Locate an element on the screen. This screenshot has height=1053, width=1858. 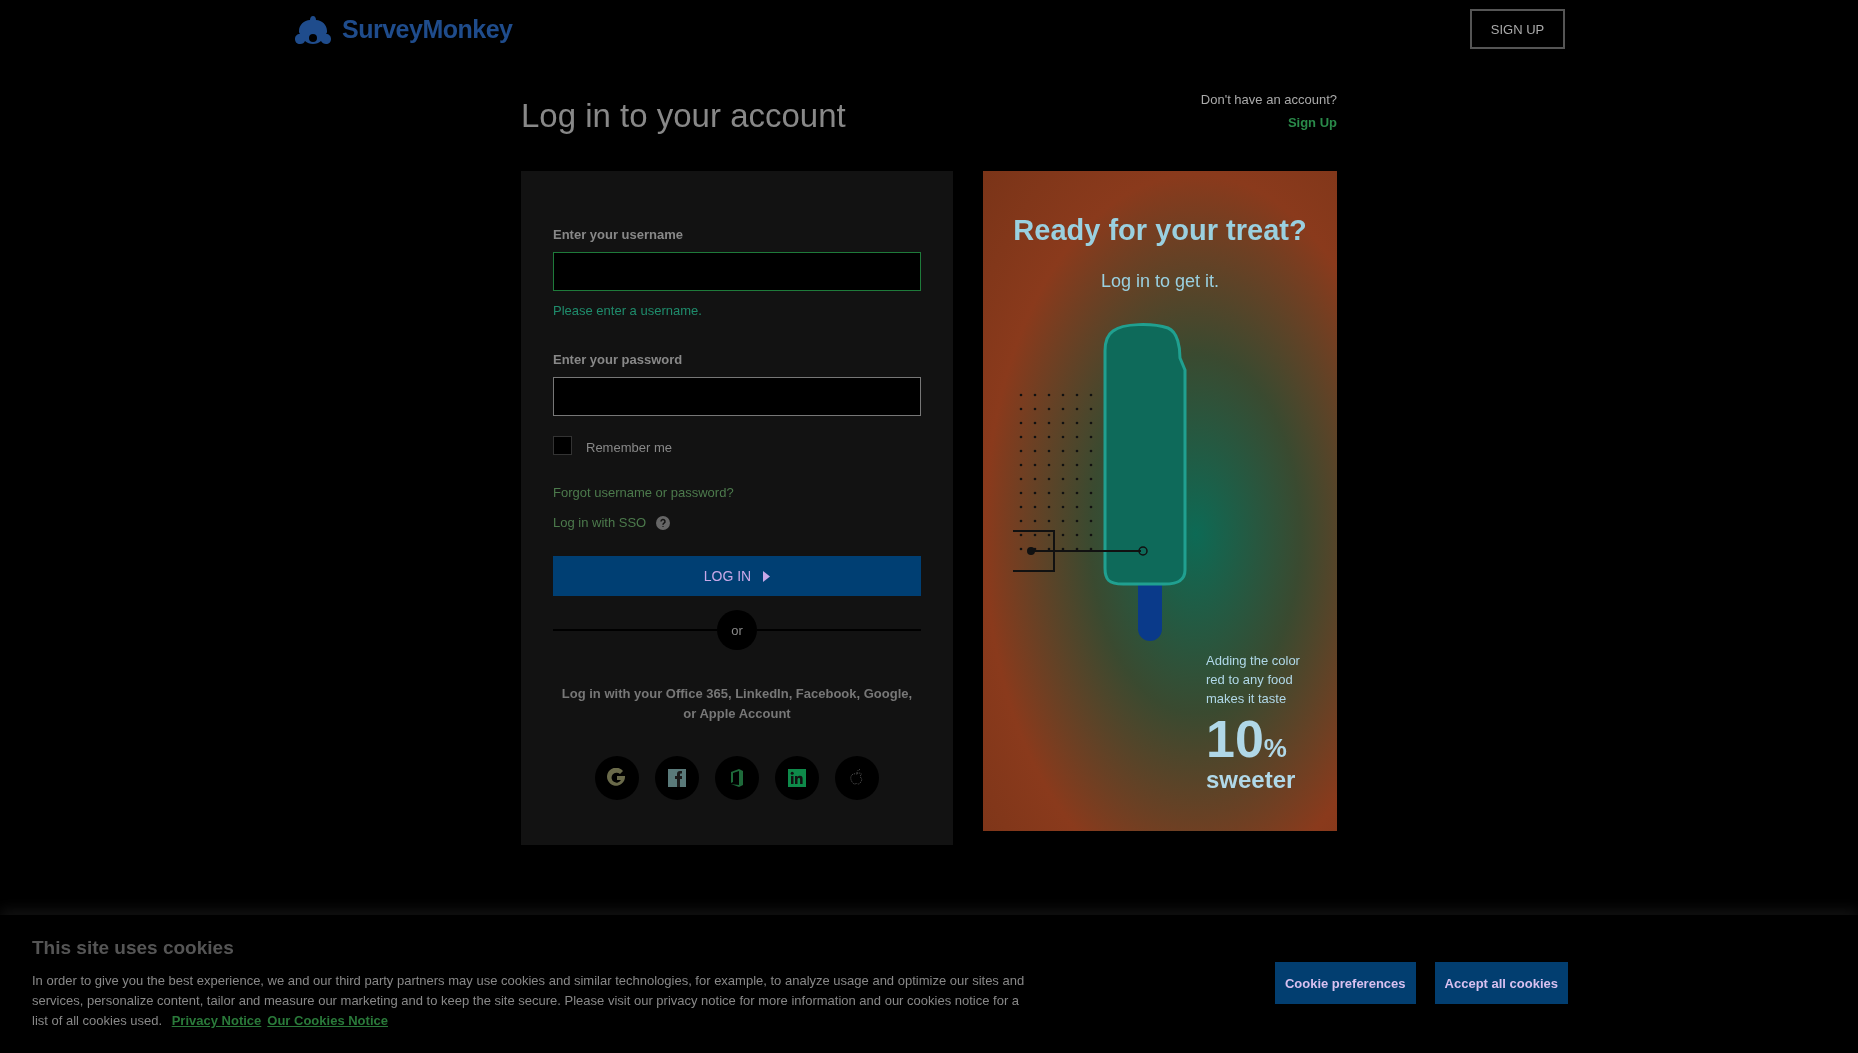
linkedin-icon is located at coordinates (797, 778).